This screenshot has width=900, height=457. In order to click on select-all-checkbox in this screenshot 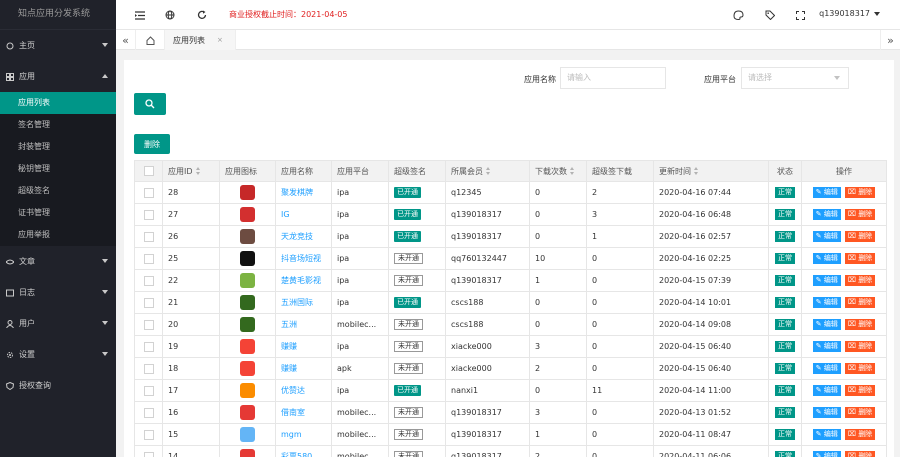, I will do `click(148, 171)`.